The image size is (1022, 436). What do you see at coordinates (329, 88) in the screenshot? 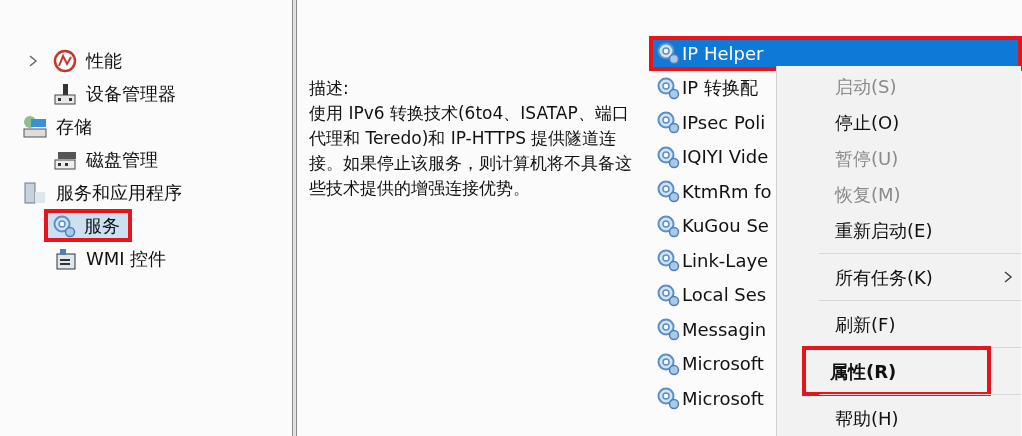
I see `description-label: 描述:` at bounding box center [329, 88].